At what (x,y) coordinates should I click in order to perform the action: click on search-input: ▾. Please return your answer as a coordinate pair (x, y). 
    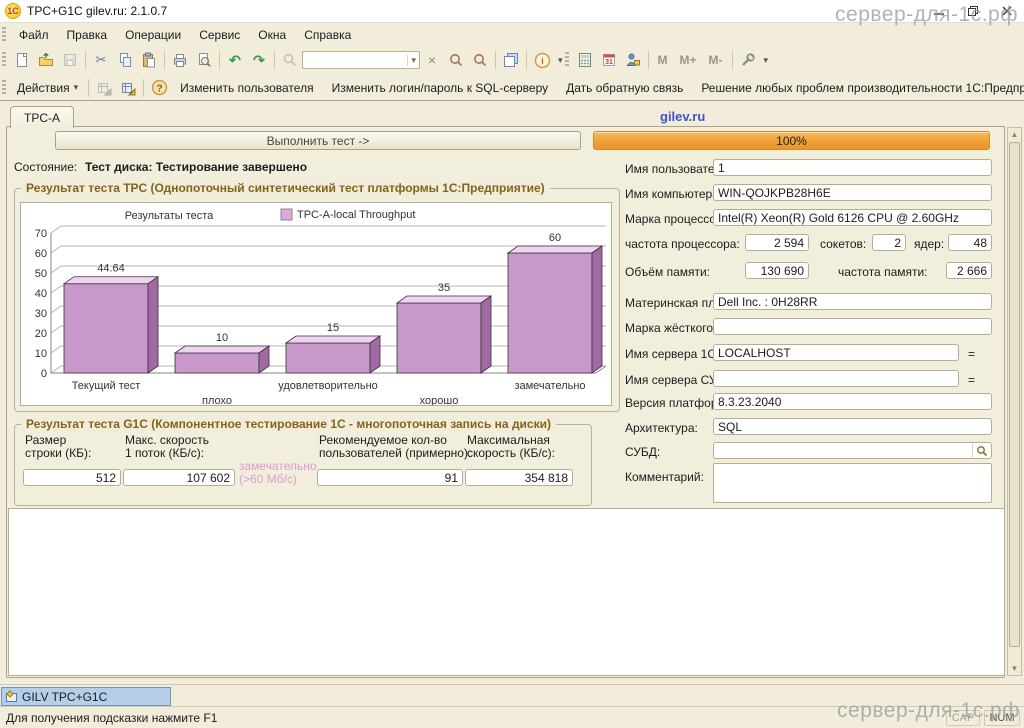
    Looking at the image, I should click on (361, 60).